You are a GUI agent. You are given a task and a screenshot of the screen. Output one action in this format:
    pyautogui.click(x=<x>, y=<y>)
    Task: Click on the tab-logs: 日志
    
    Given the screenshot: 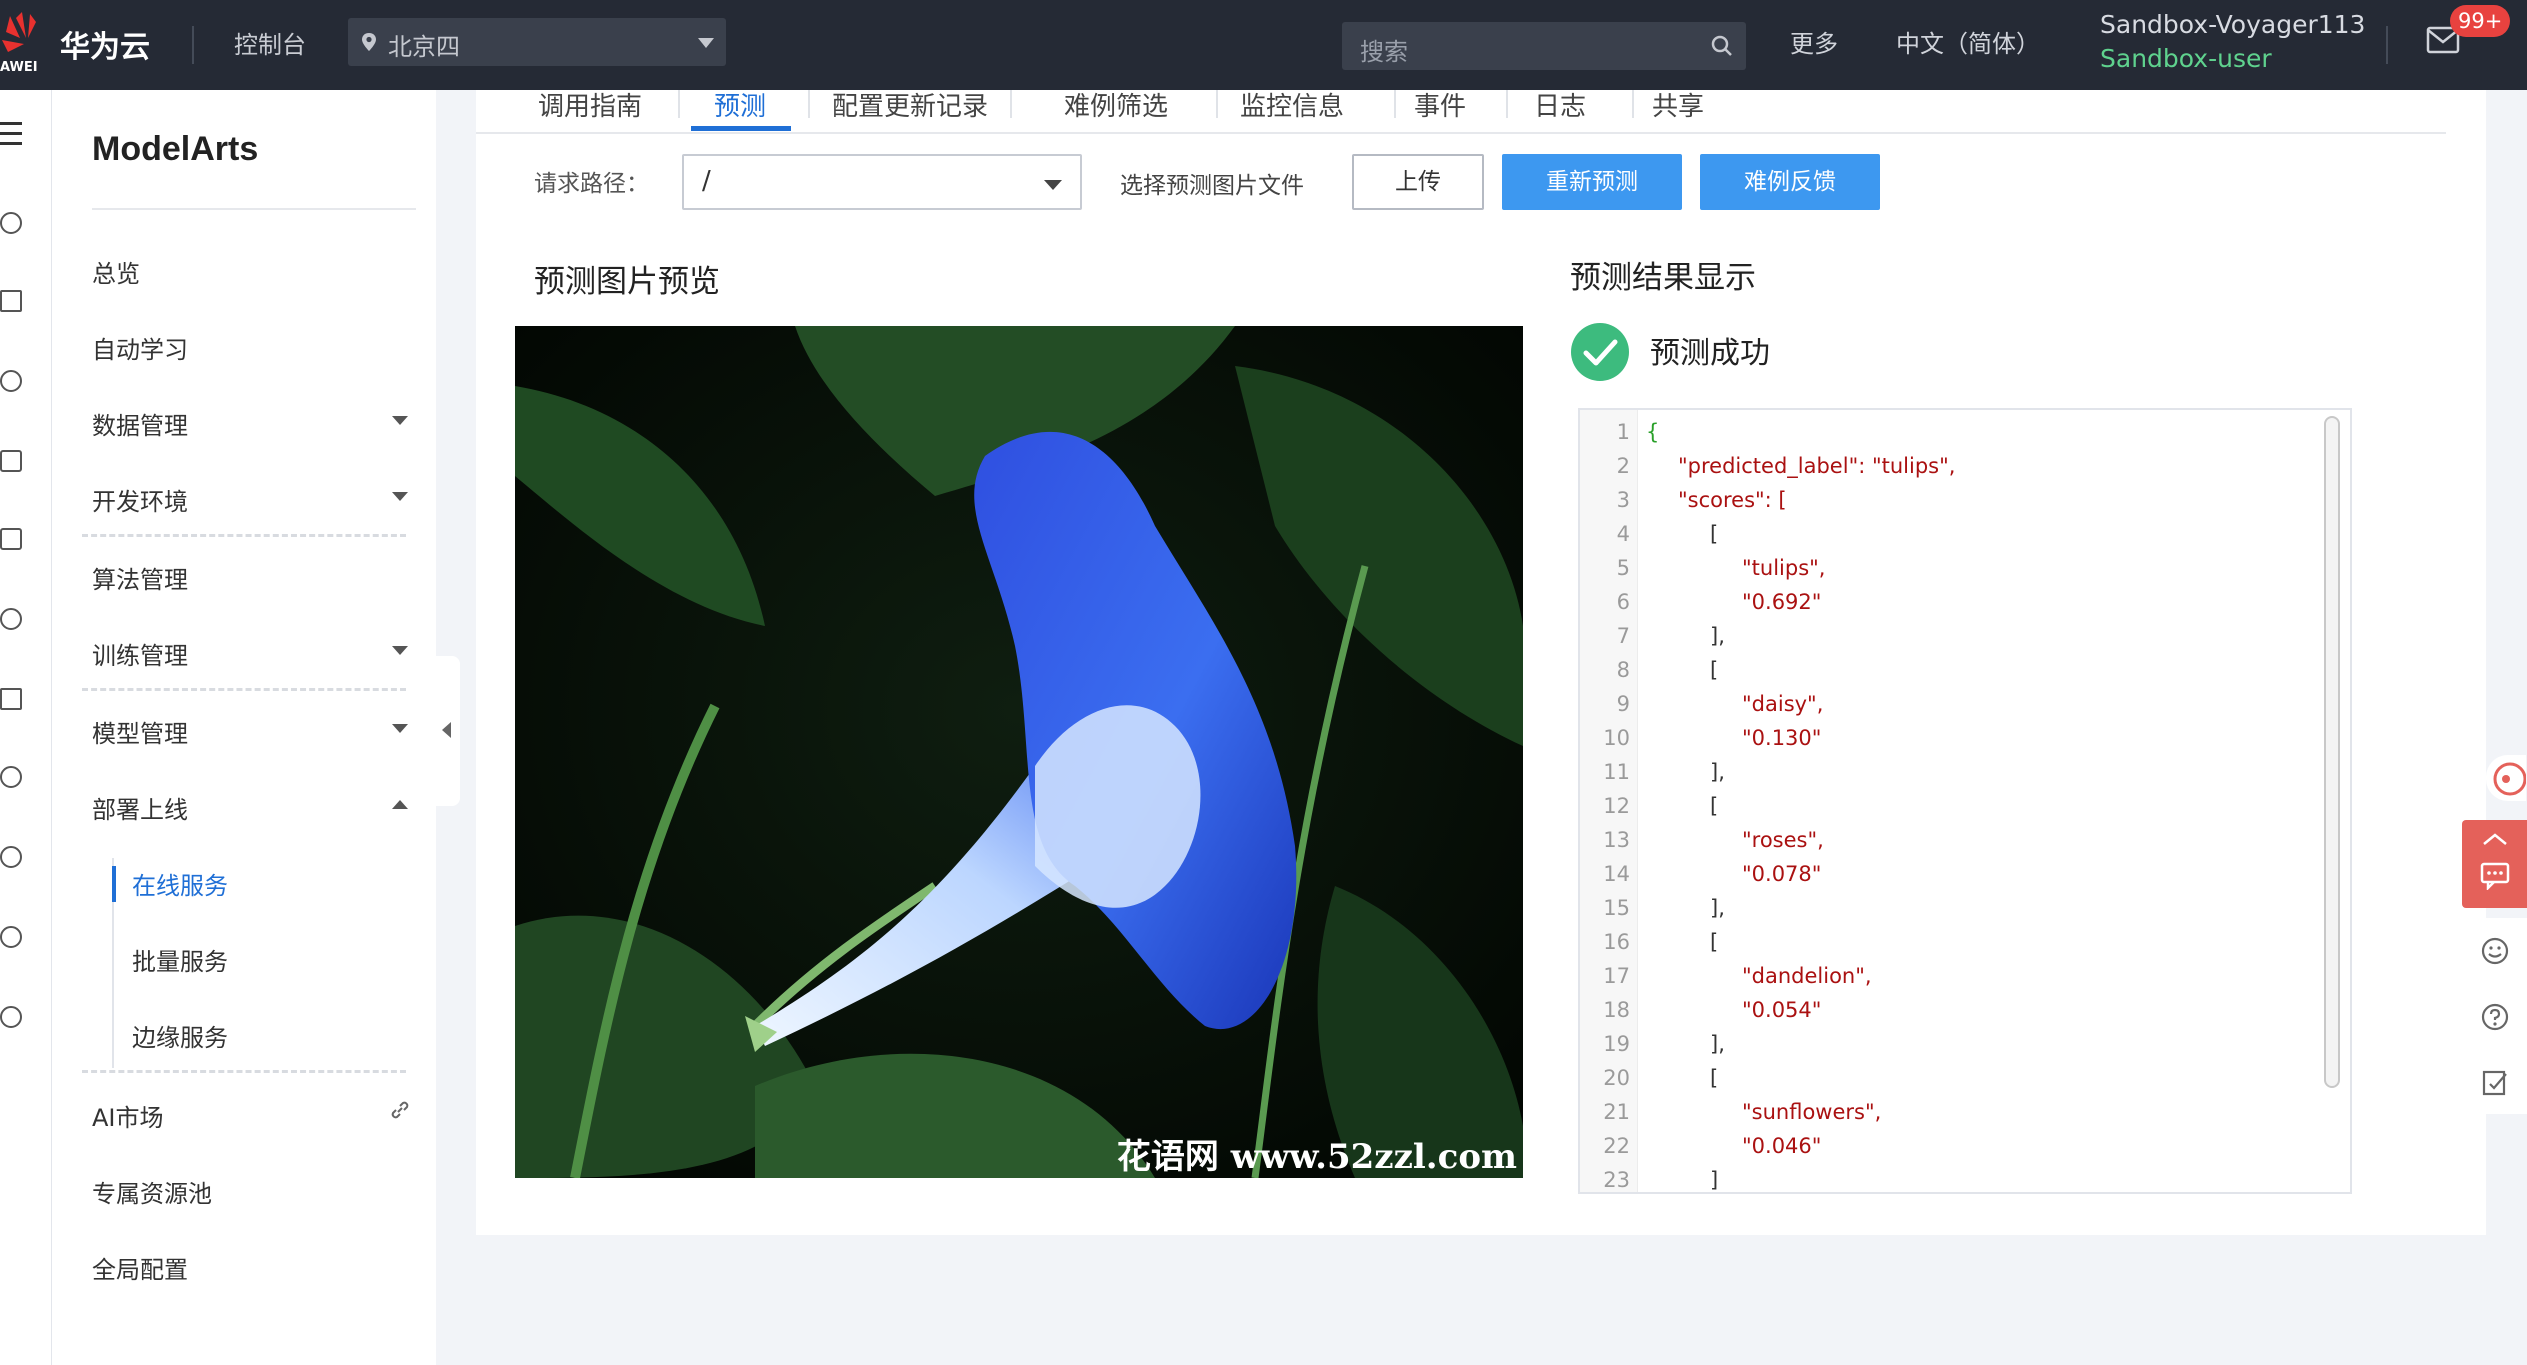 What is the action you would take?
    pyautogui.click(x=1560, y=104)
    